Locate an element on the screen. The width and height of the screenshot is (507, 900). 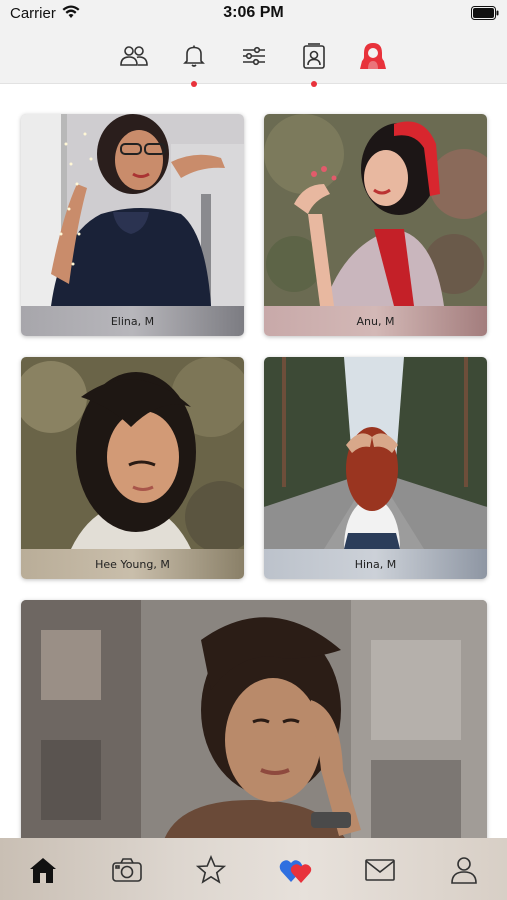
tab-bar is located at coordinates (253, 869).